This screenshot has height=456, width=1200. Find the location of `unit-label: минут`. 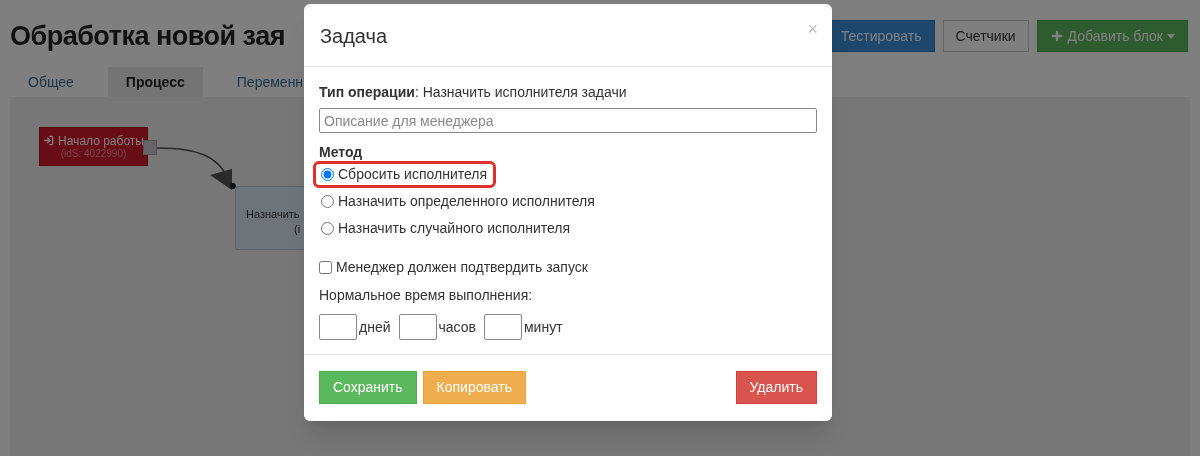

unit-label: минут is located at coordinates (543, 327).